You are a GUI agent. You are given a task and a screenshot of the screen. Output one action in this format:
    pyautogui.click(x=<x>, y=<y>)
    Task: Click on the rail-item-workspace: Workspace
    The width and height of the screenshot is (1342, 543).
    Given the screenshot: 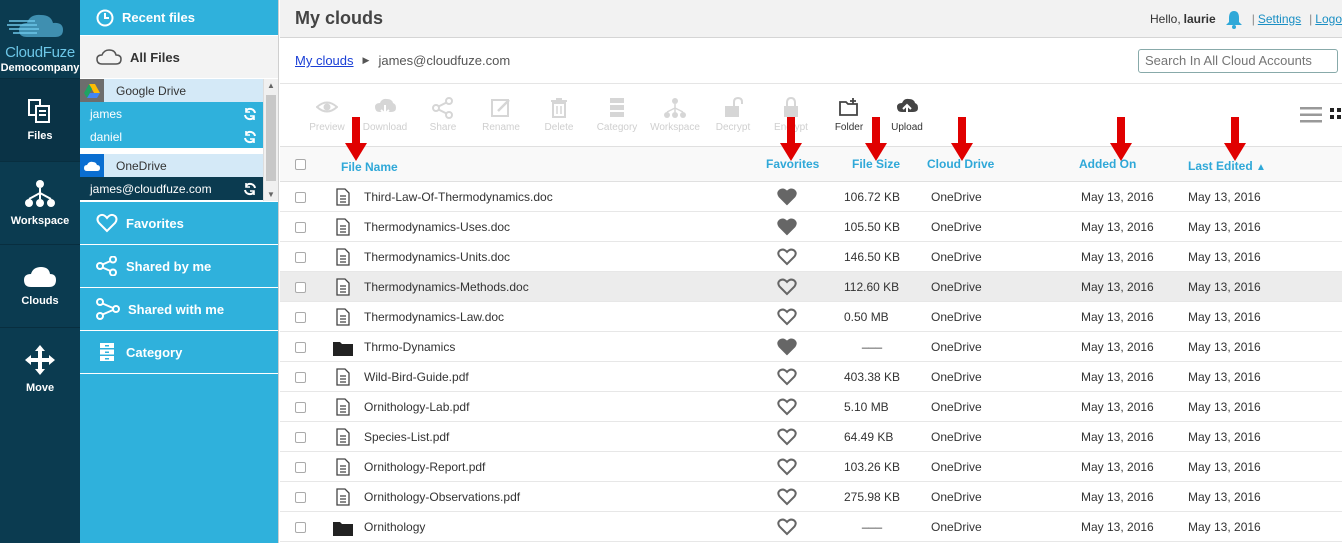 What is the action you would take?
    pyautogui.click(x=40, y=202)
    